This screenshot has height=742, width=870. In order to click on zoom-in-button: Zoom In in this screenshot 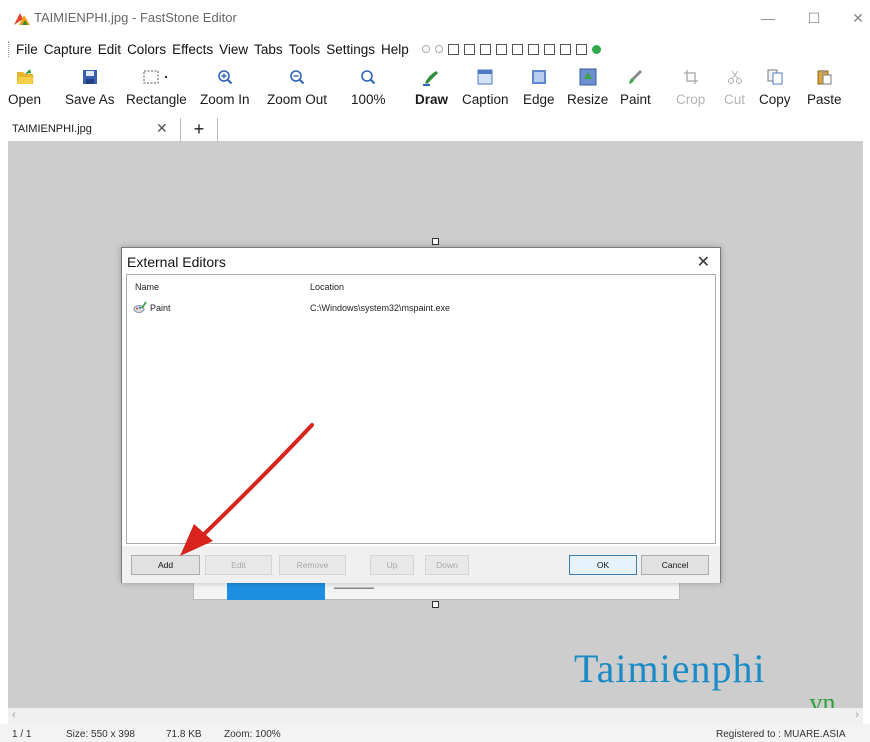, I will do `click(225, 90)`.